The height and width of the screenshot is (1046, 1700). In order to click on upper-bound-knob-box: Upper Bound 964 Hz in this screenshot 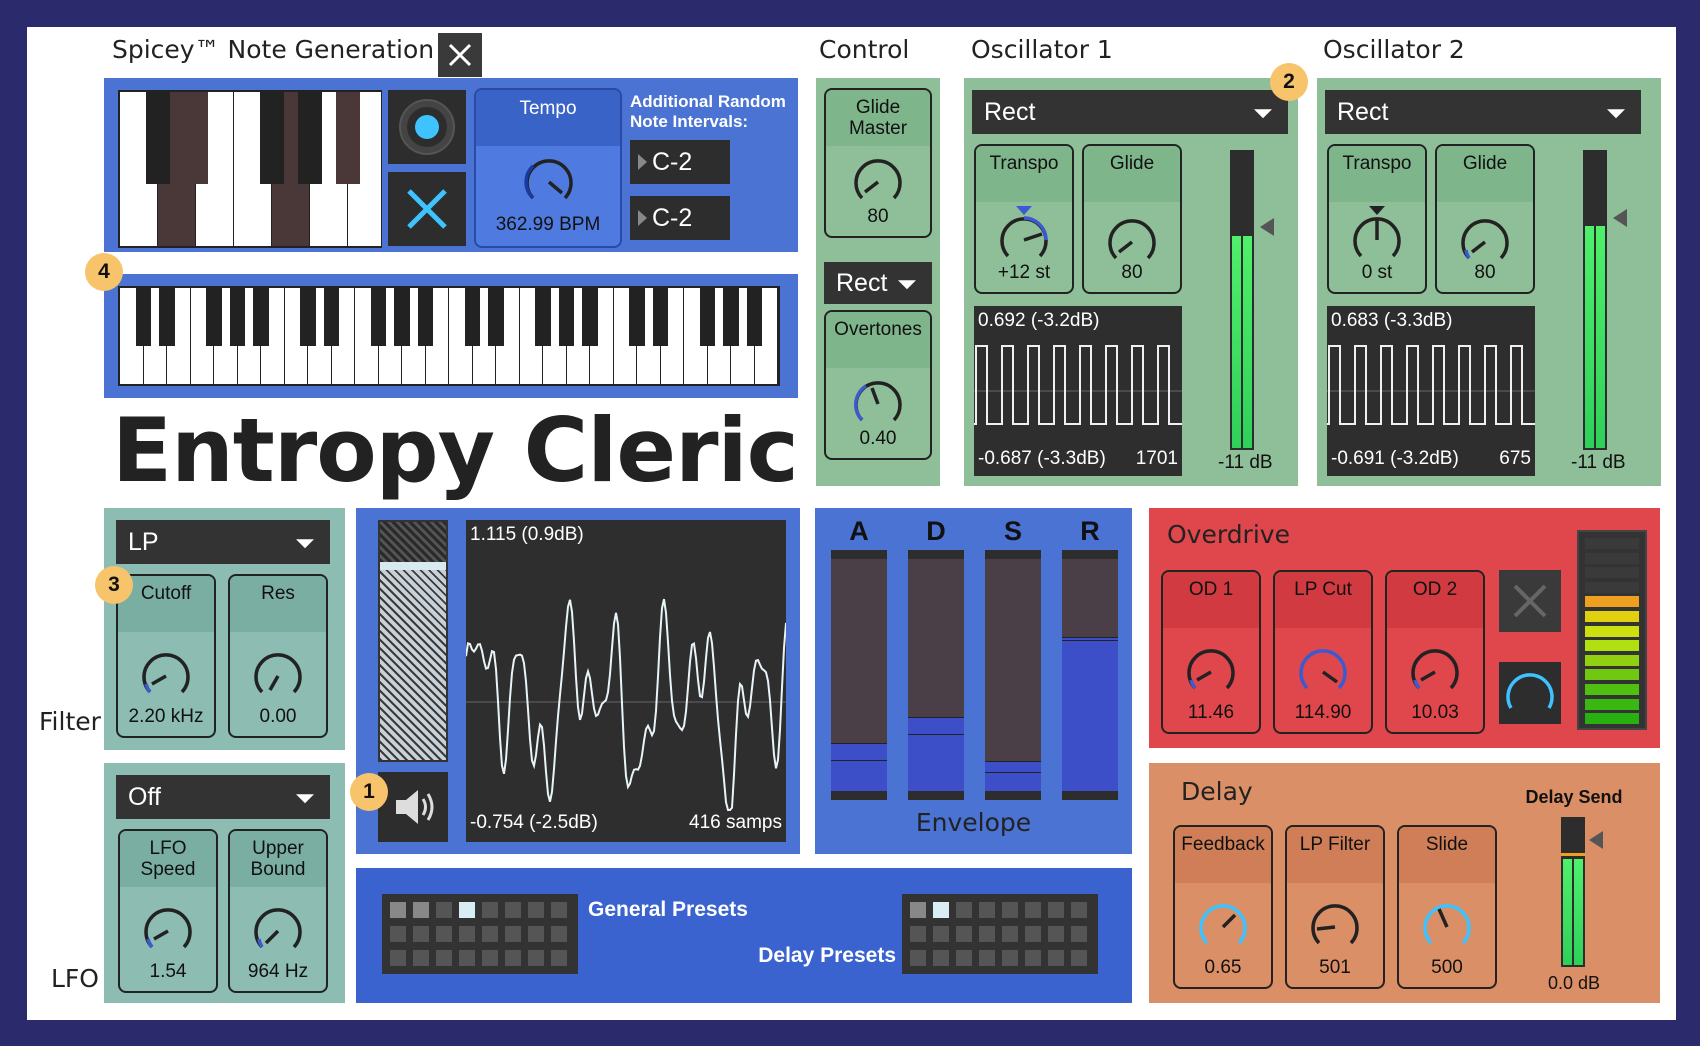, I will do `click(278, 911)`.